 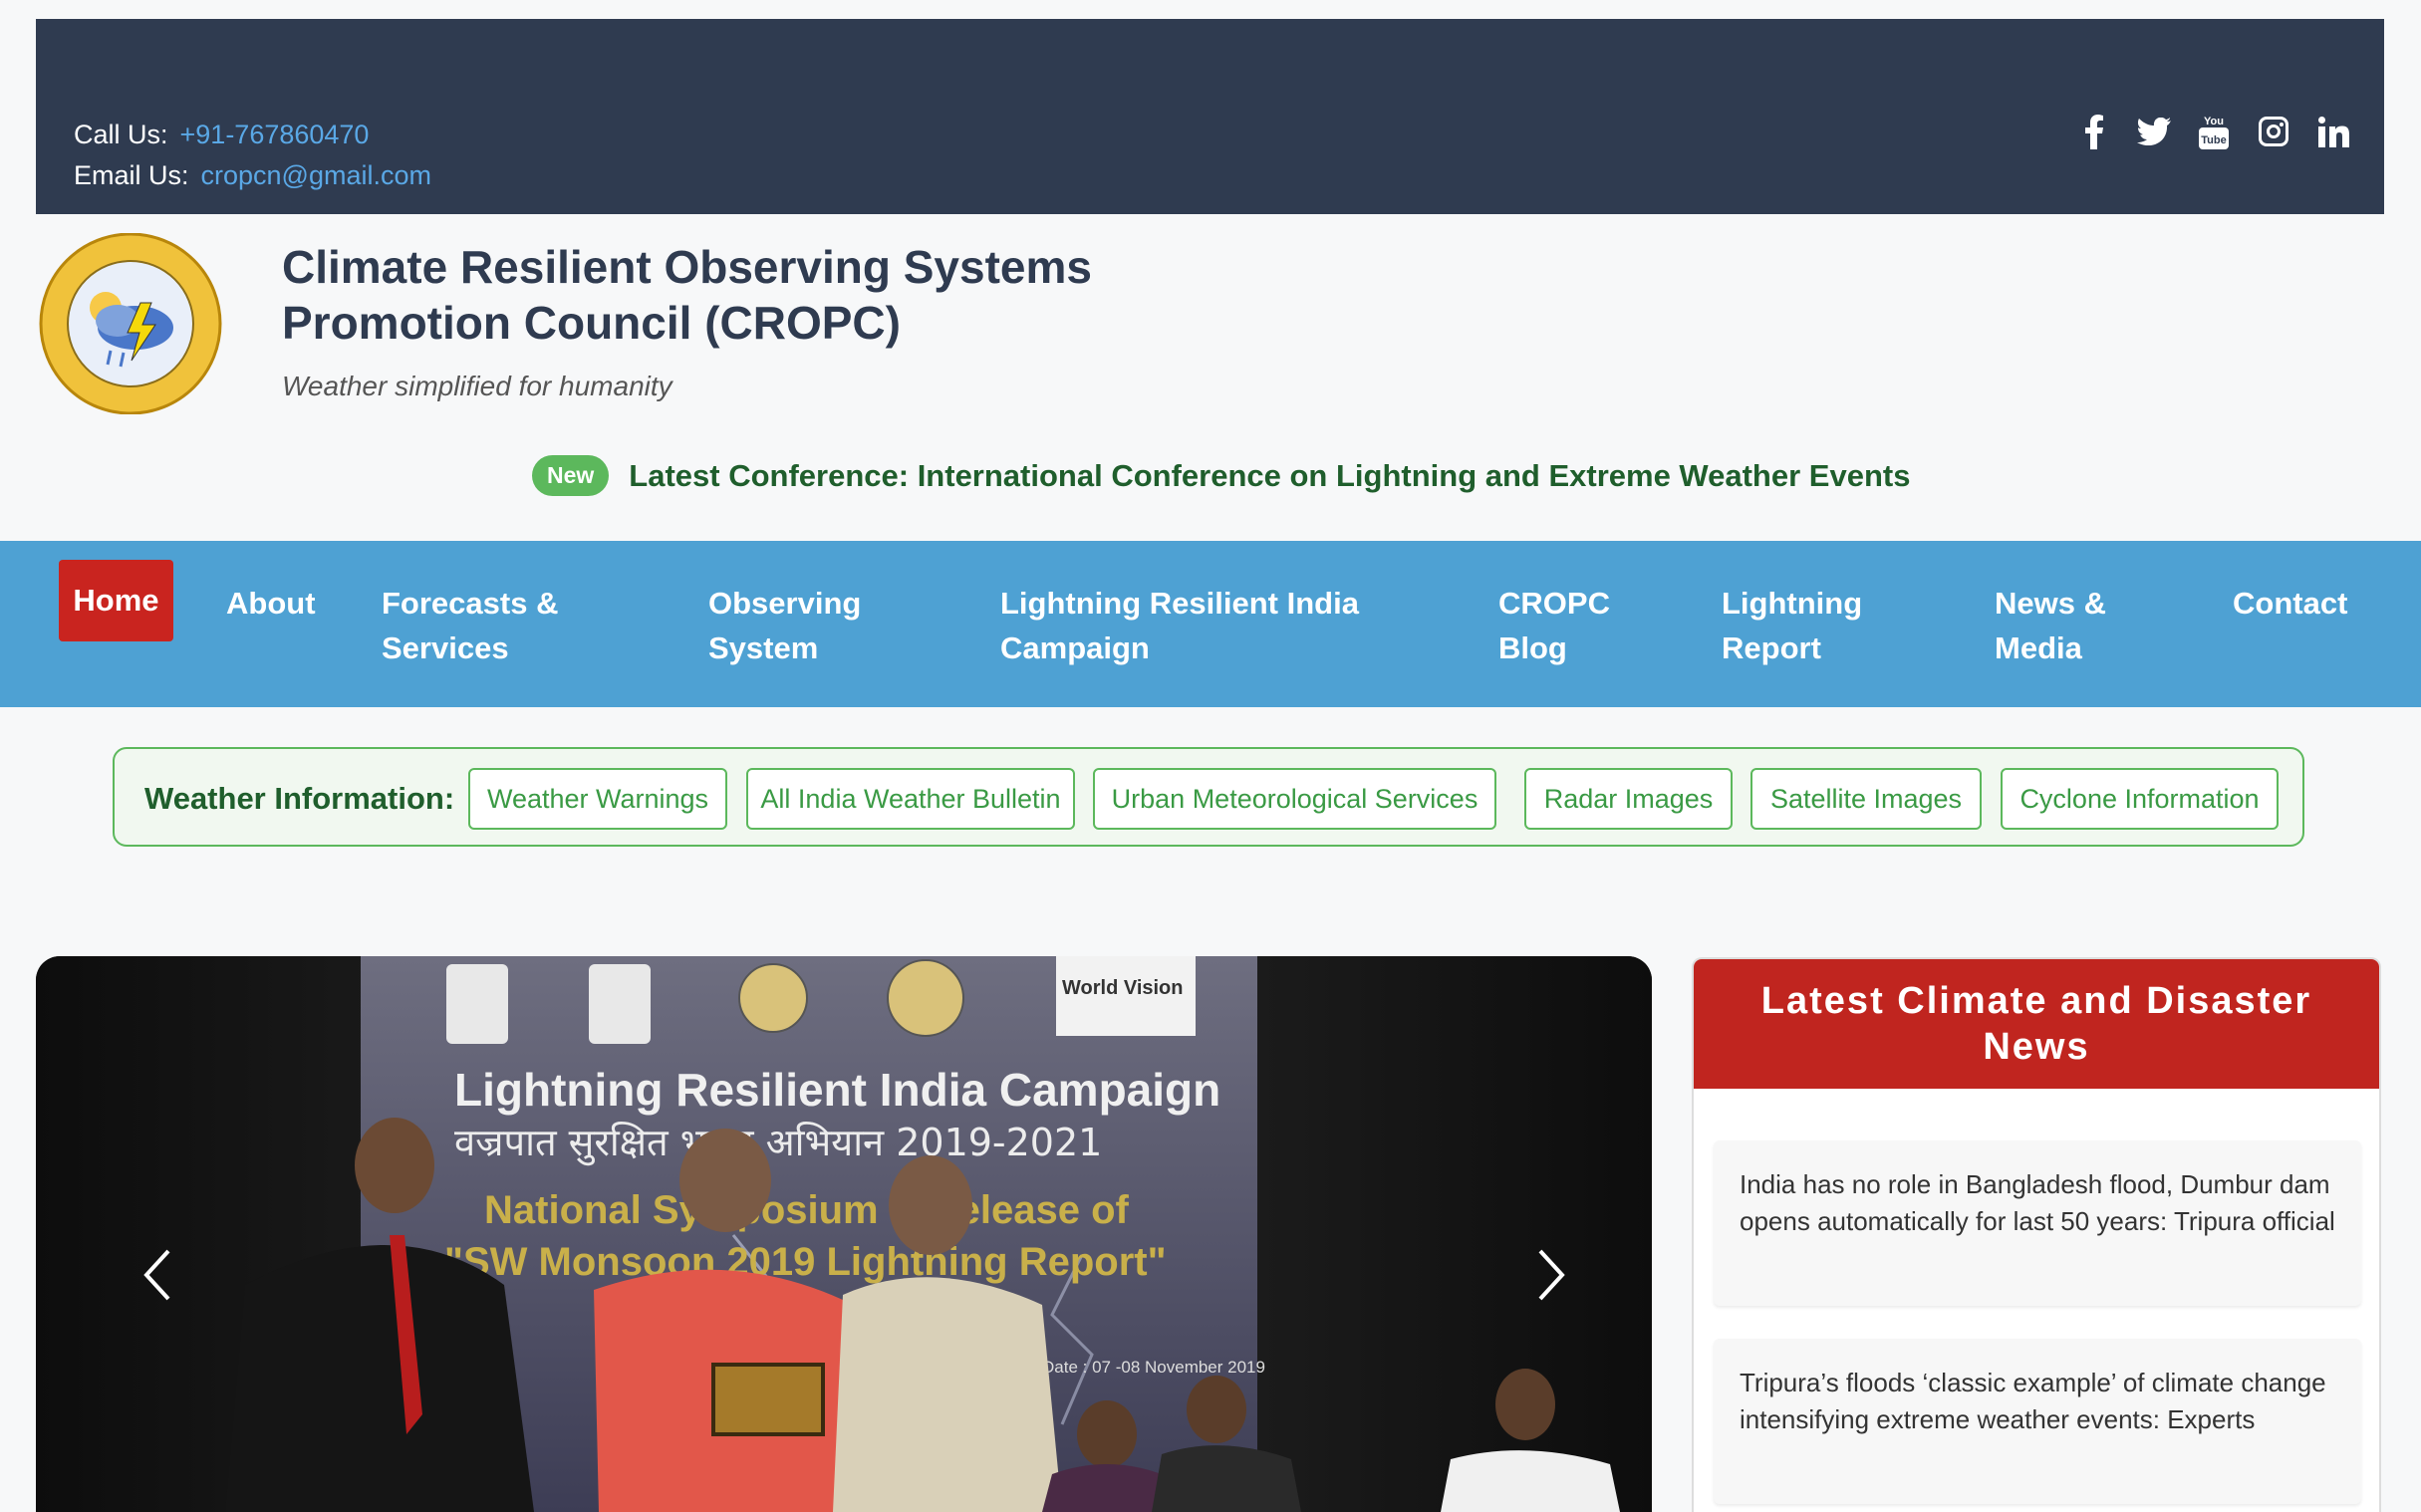 What do you see at coordinates (591, 323) in the screenshot?
I see `org-title-line2: Promotion Council (CROPC)` at bounding box center [591, 323].